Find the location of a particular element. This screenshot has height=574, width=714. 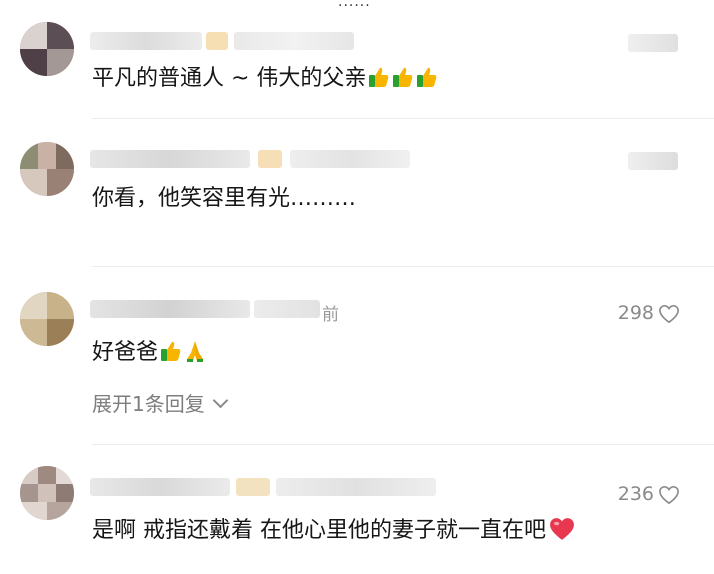

red-heart-emoji-icon is located at coordinates (562, 529).